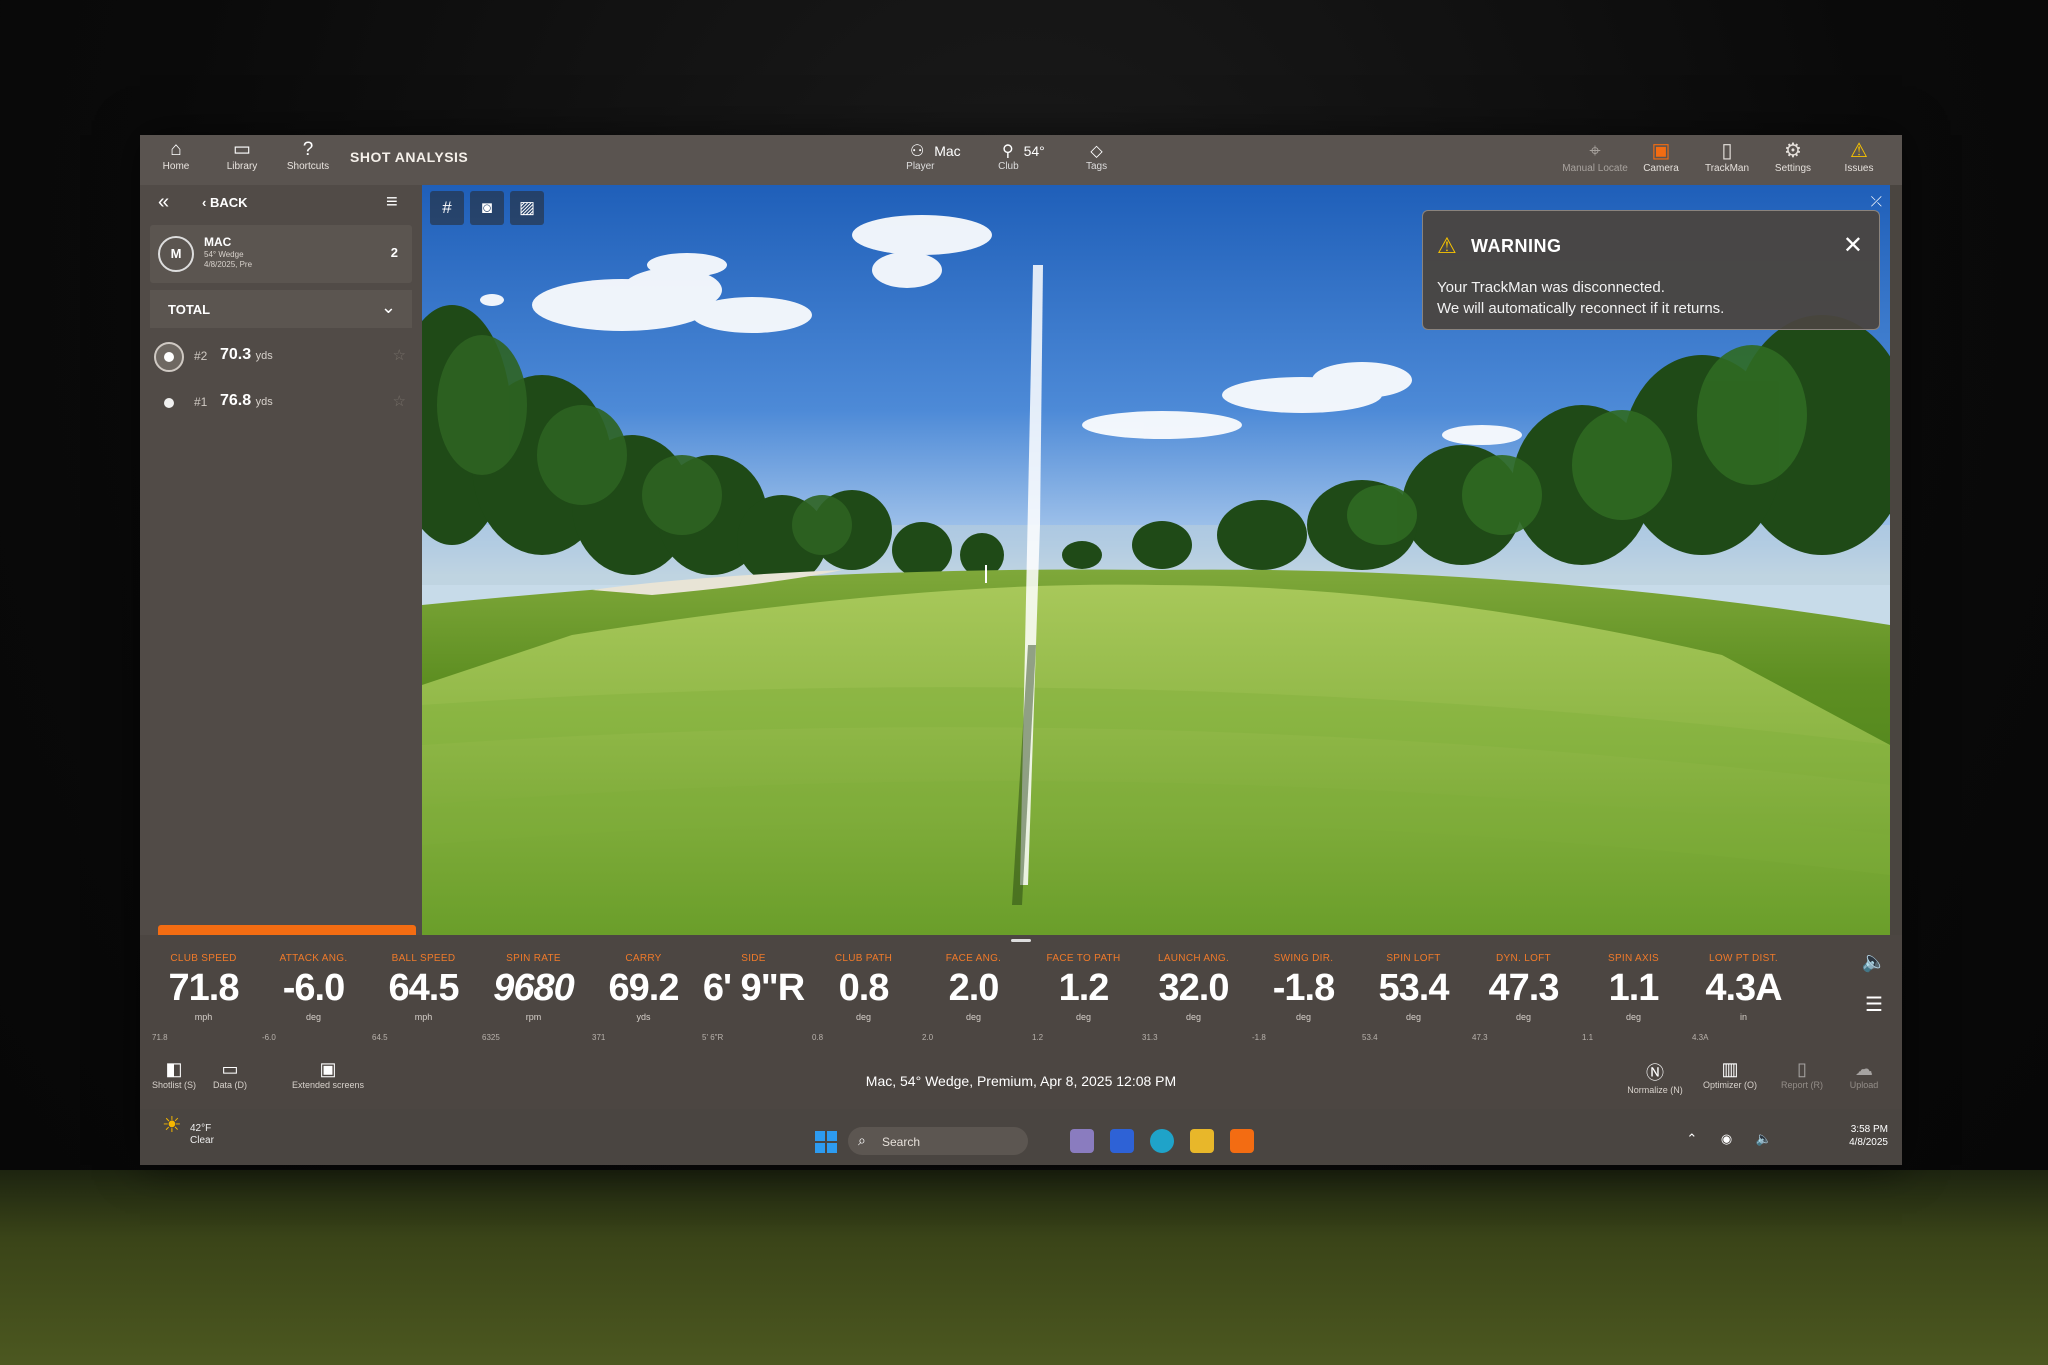 The image size is (2048, 1365). What do you see at coordinates (380, 1037) in the screenshot?
I see `metric-reference: 64.5` at bounding box center [380, 1037].